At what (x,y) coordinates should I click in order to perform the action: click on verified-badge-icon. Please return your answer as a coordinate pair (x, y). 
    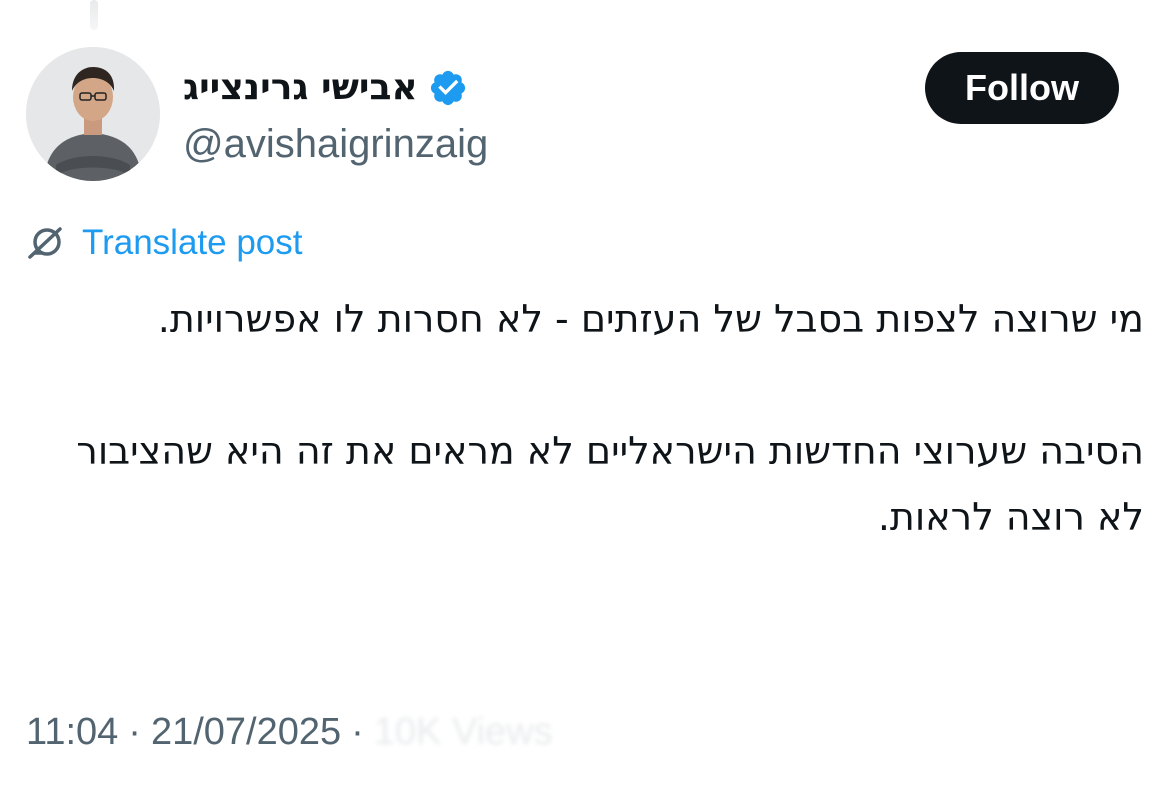
    Looking at the image, I should click on (448, 88).